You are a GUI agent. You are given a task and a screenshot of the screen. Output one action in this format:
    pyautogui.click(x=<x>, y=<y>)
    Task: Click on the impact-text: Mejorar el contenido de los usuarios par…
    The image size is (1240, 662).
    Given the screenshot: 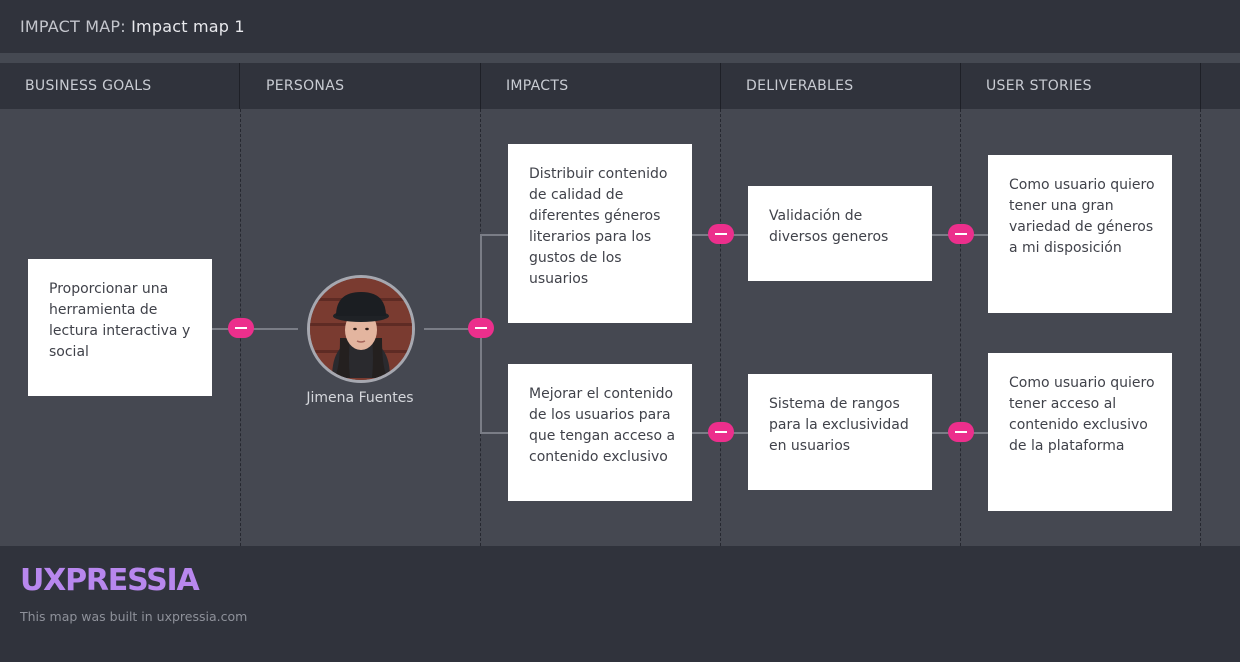 What is the action you would take?
    pyautogui.click(x=602, y=425)
    